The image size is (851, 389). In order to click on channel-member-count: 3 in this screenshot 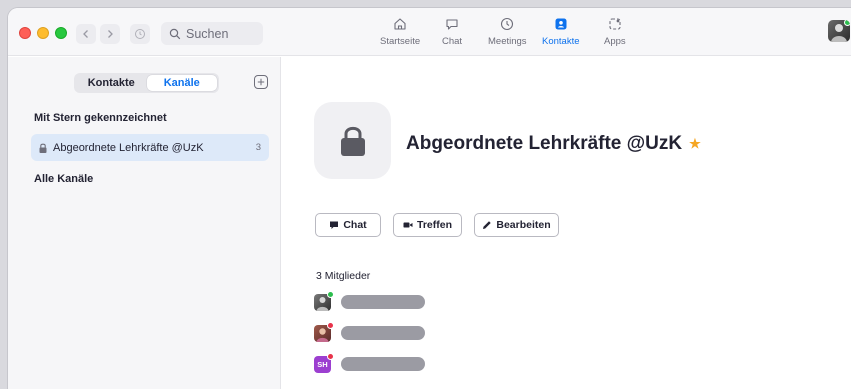, I will do `click(258, 147)`.